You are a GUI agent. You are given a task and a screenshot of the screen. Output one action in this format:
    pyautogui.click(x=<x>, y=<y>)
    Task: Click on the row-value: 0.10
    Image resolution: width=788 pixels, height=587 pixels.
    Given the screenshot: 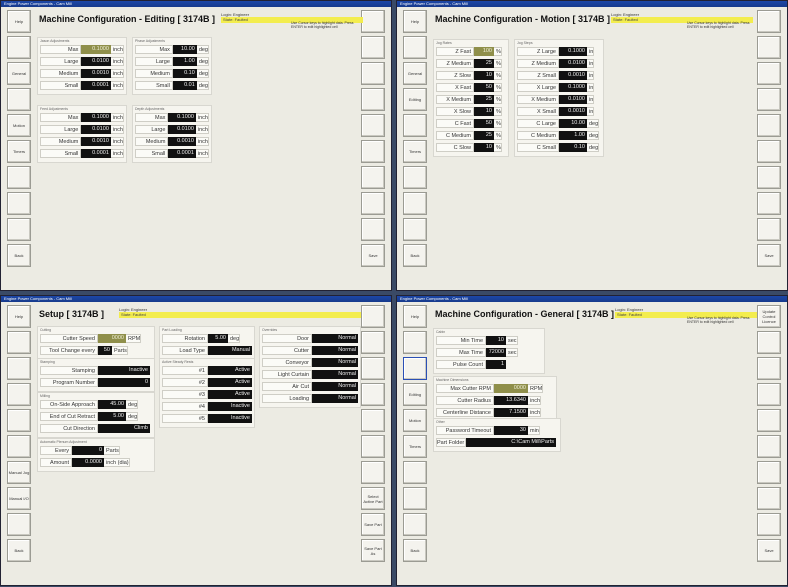 What is the action you would take?
    pyautogui.click(x=573, y=147)
    